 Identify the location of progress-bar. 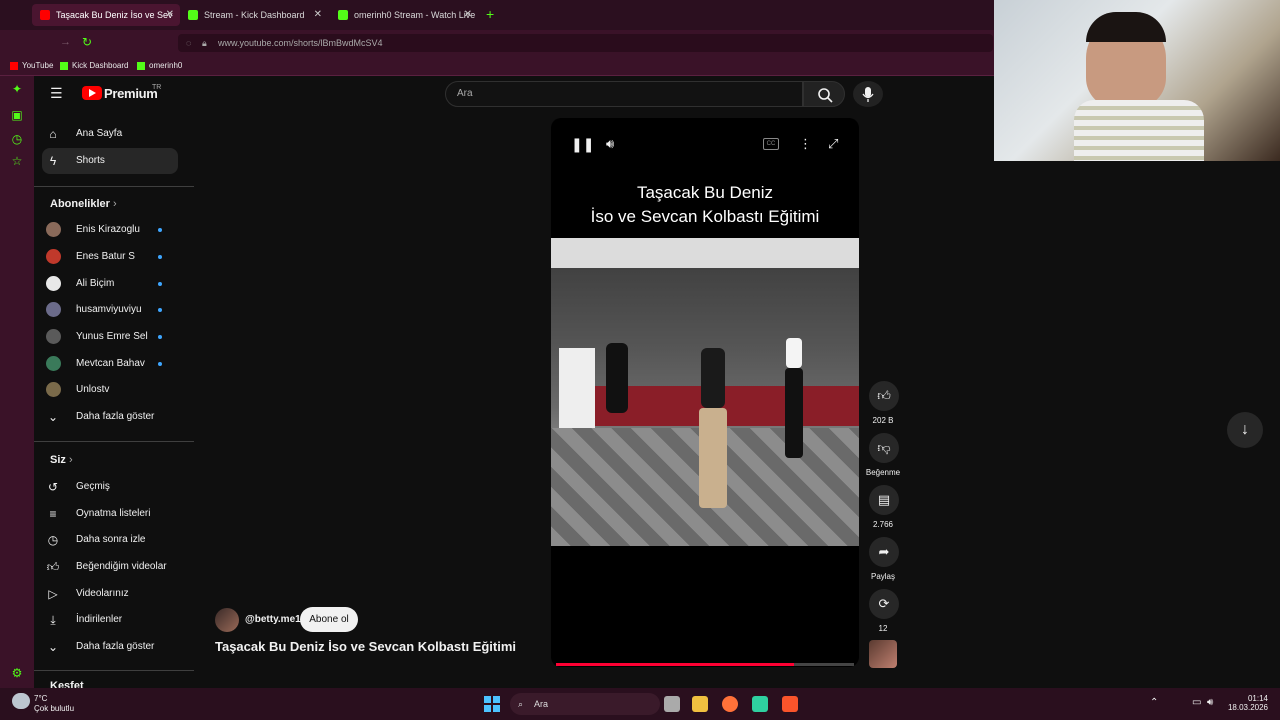
(705, 664).